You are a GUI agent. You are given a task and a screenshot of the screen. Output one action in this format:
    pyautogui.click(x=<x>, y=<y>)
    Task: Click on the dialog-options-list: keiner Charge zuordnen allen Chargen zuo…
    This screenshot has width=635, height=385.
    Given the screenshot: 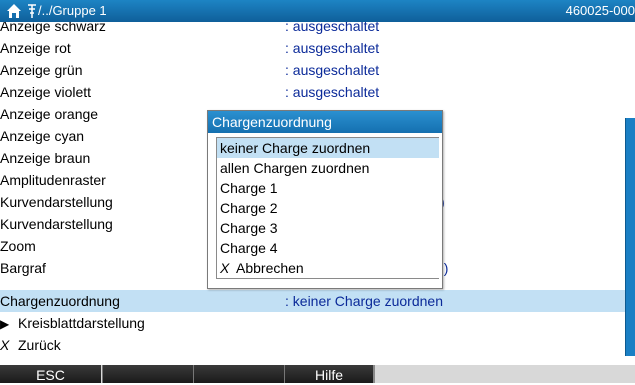 What is the action you would take?
    pyautogui.click(x=327, y=208)
    